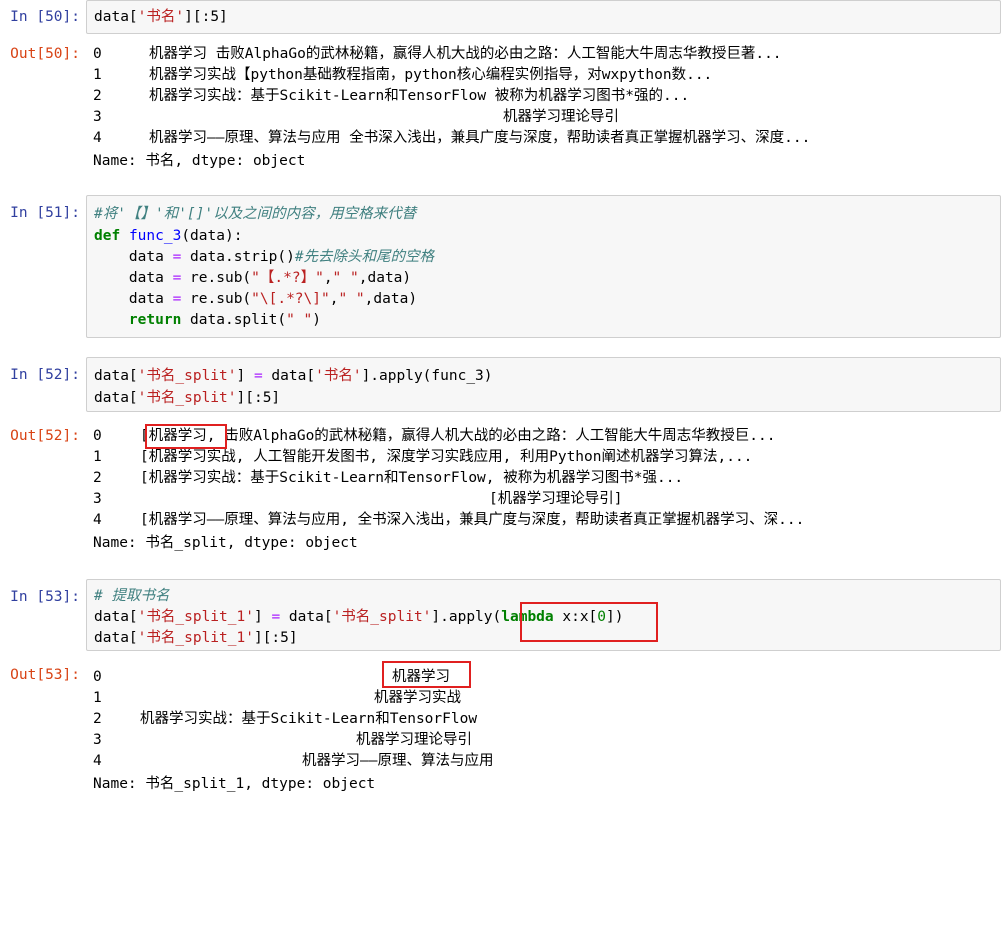 The image size is (1001, 940). I want to click on code-line: data = re.sub("\[.*?\]"," ",data), so click(256, 299).